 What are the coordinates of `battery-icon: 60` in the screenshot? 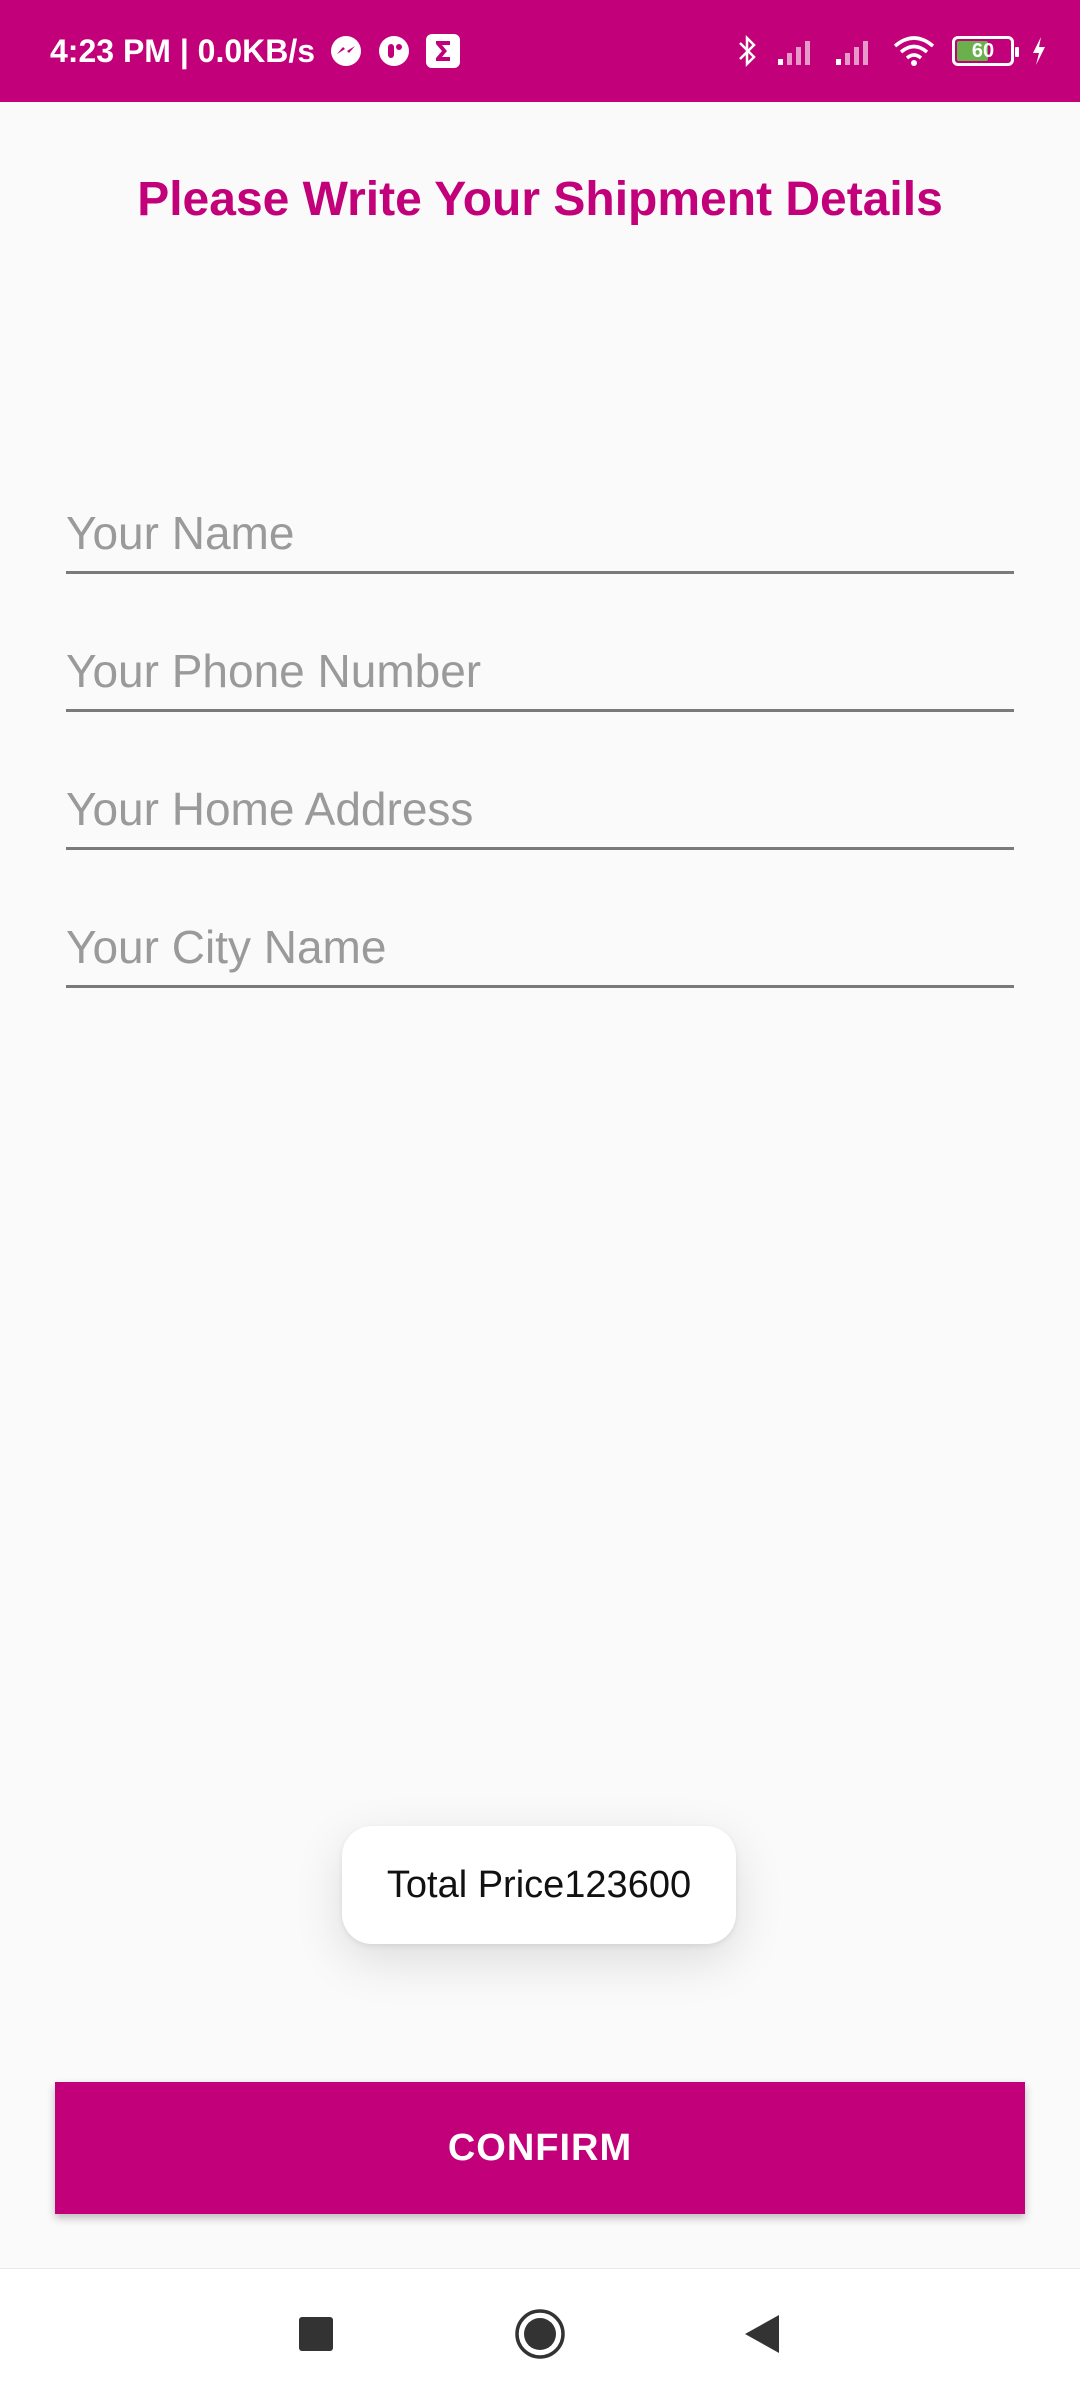 It's located at (985, 51).